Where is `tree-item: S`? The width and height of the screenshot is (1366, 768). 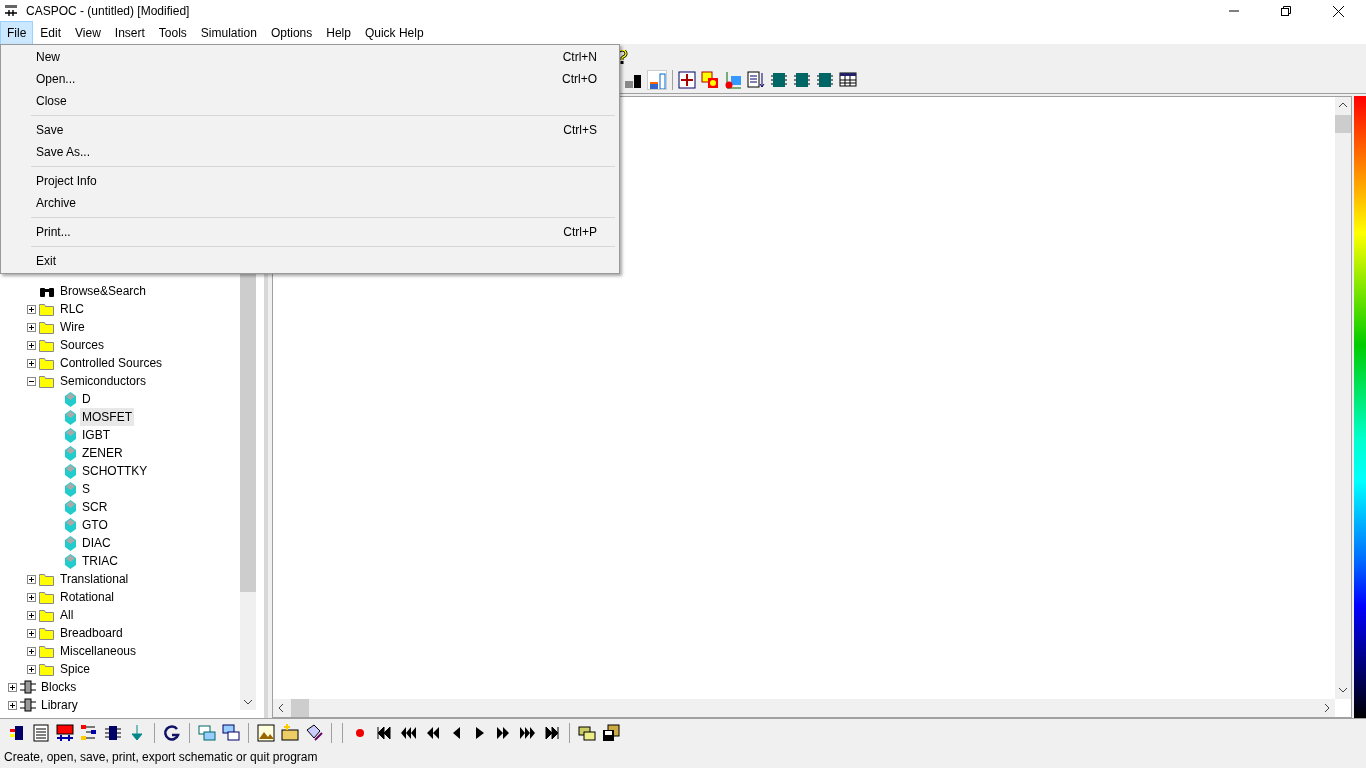 tree-item: S is located at coordinates (86, 489).